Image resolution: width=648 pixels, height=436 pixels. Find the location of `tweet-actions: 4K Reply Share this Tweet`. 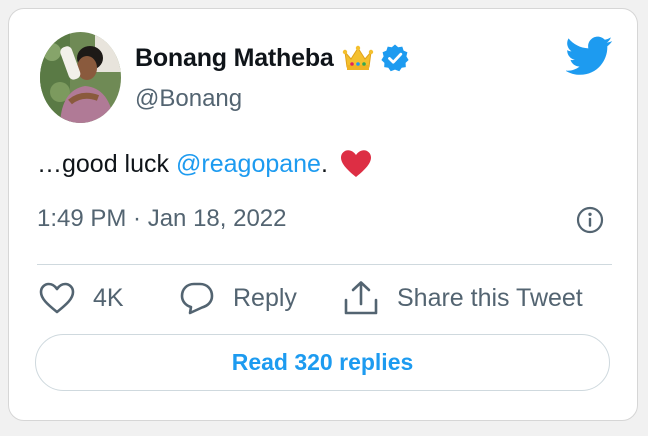

tweet-actions: 4K Reply Share this Tweet is located at coordinates (327, 298).